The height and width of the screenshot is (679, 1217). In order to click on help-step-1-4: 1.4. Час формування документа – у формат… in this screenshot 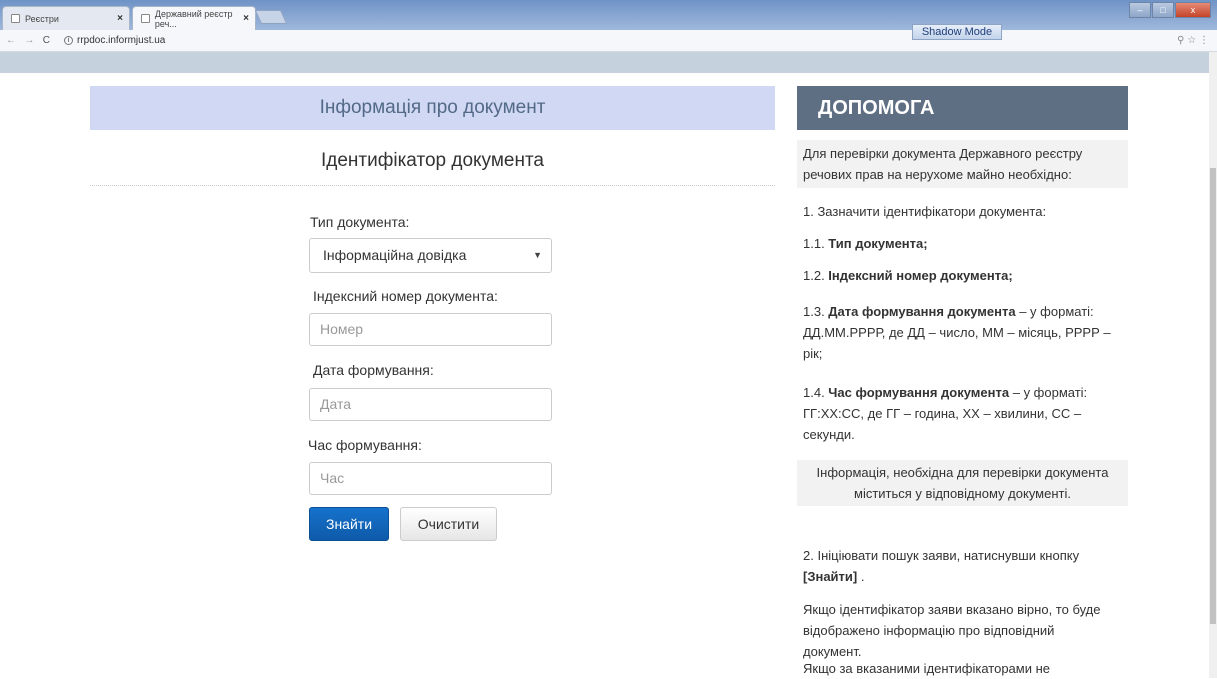, I will do `click(945, 413)`.